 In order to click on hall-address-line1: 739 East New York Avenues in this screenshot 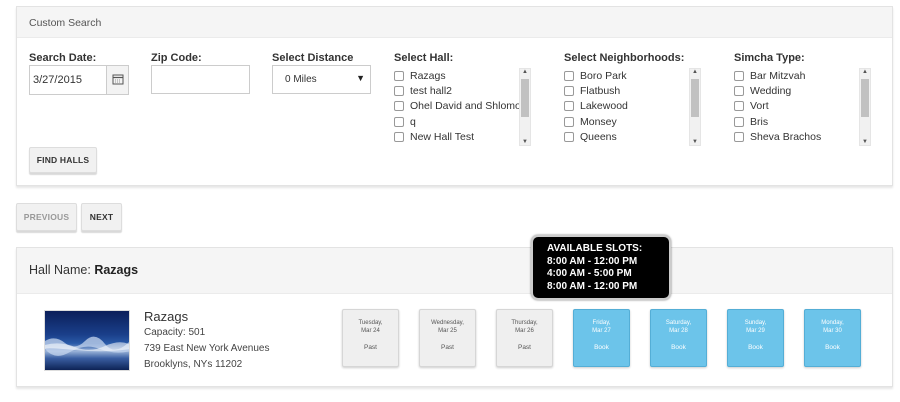, I will do `click(207, 348)`.